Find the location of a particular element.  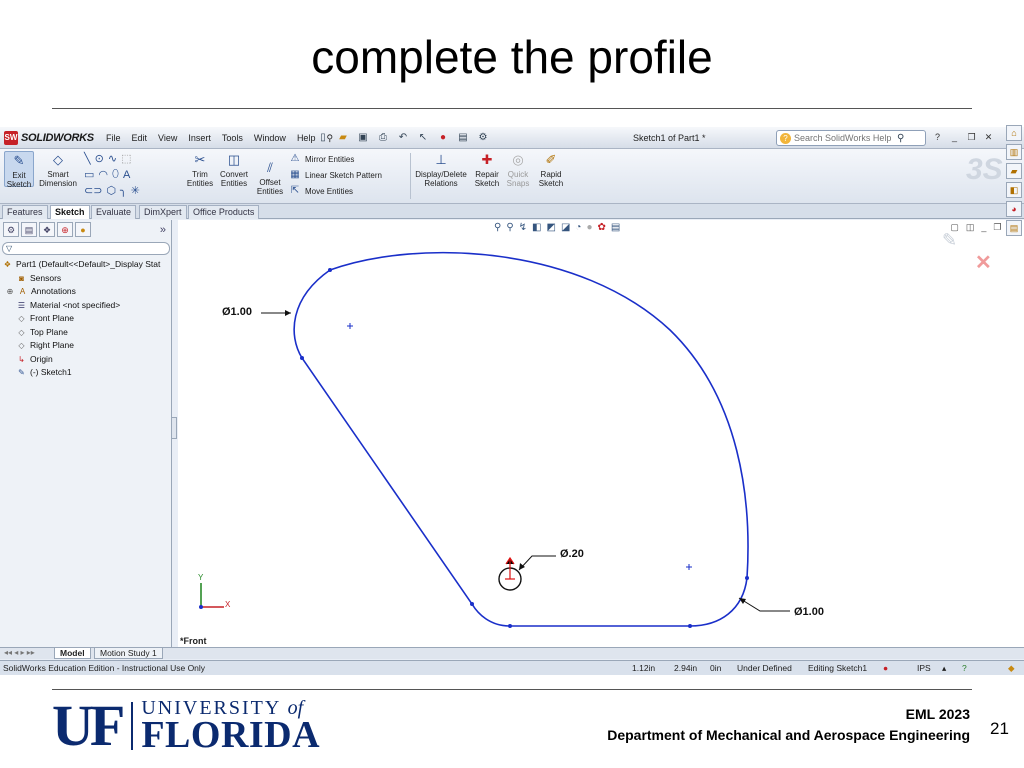

tab-sketch: Sketch is located at coordinates (70, 212).